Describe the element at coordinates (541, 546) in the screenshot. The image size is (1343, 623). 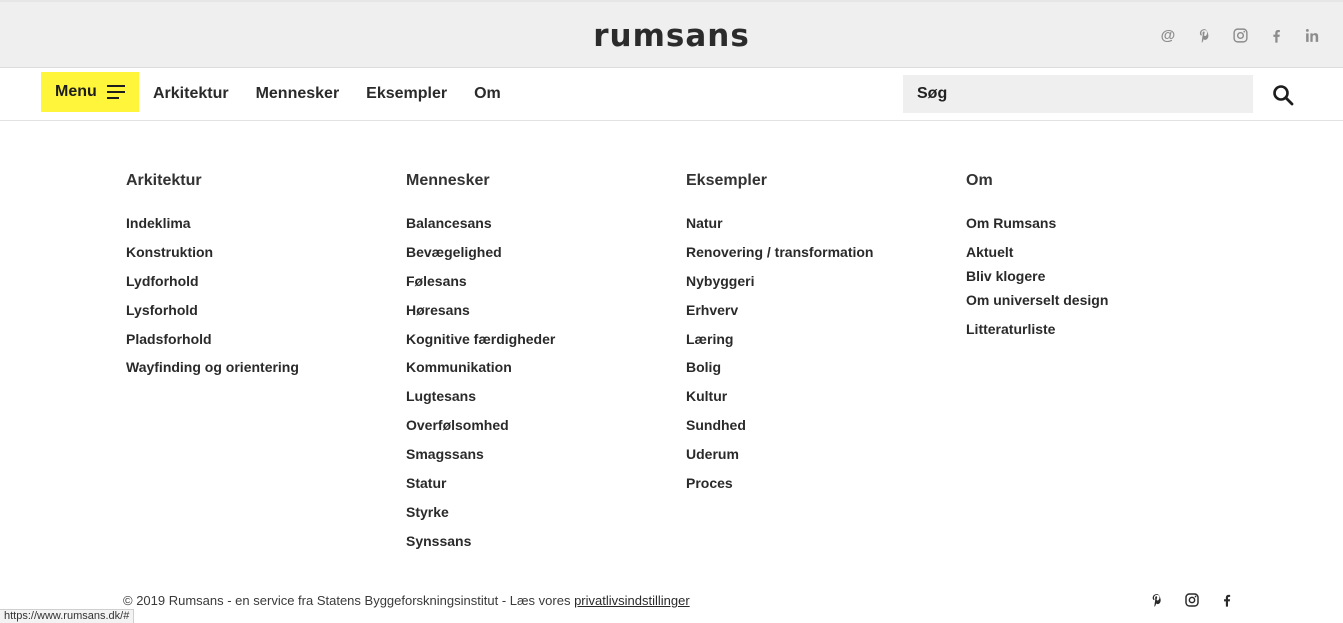
I see `menu-item: Synssans` at that location.